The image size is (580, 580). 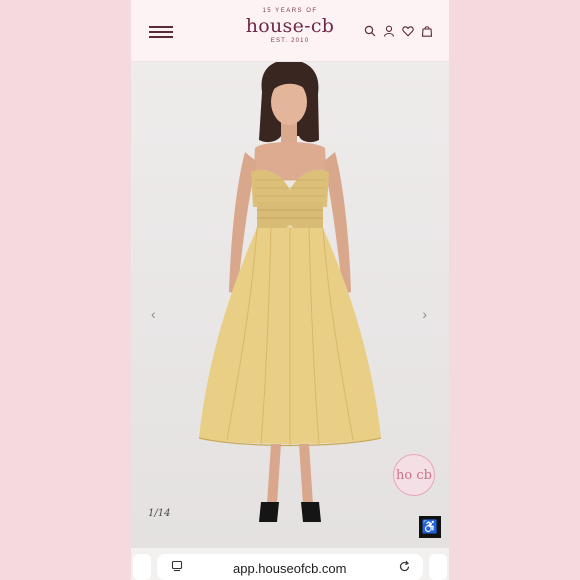 I want to click on heart-icon, so click(x=408, y=31).